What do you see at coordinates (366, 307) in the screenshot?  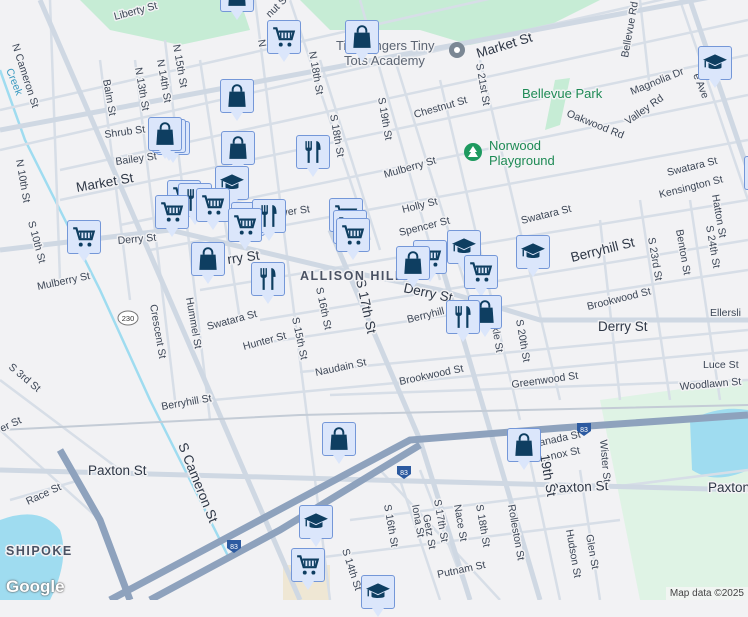 I see `street-label: S 17th St` at bounding box center [366, 307].